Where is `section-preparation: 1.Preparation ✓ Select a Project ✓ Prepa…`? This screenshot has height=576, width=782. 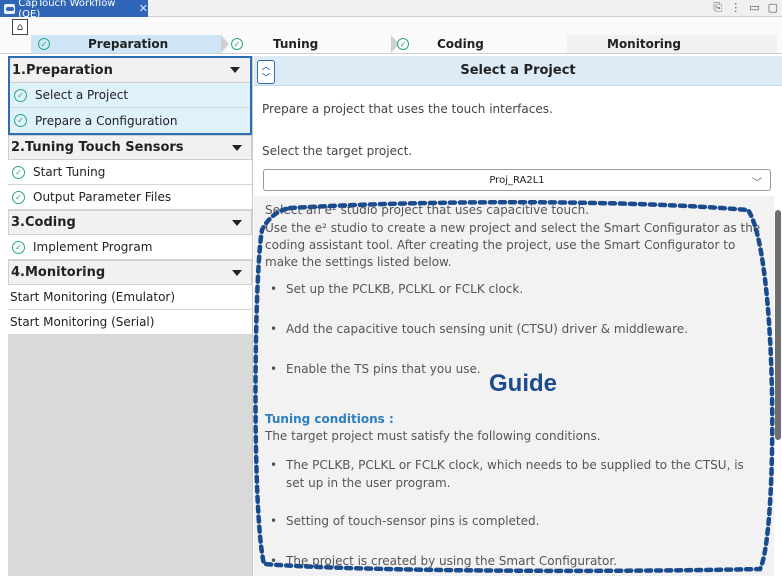 section-preparation: 1.Preparation ✓ Select a Project ✓ Prepa… is located at coordinates (130, 95).